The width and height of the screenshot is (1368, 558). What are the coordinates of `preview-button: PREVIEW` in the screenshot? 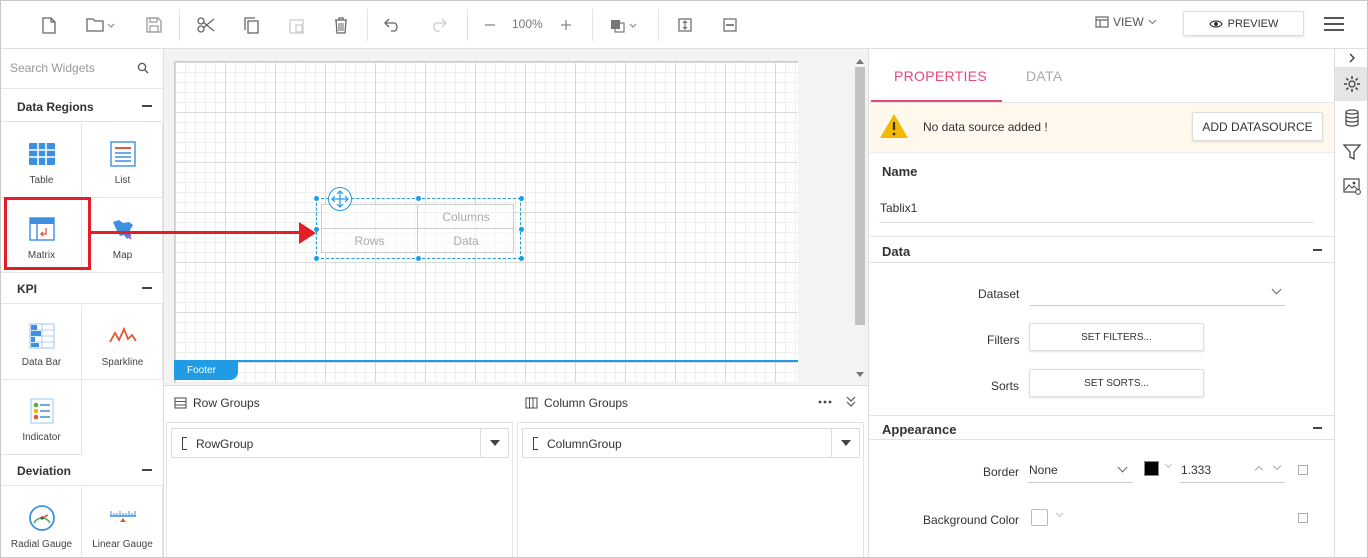 It's located at (1243, 23).